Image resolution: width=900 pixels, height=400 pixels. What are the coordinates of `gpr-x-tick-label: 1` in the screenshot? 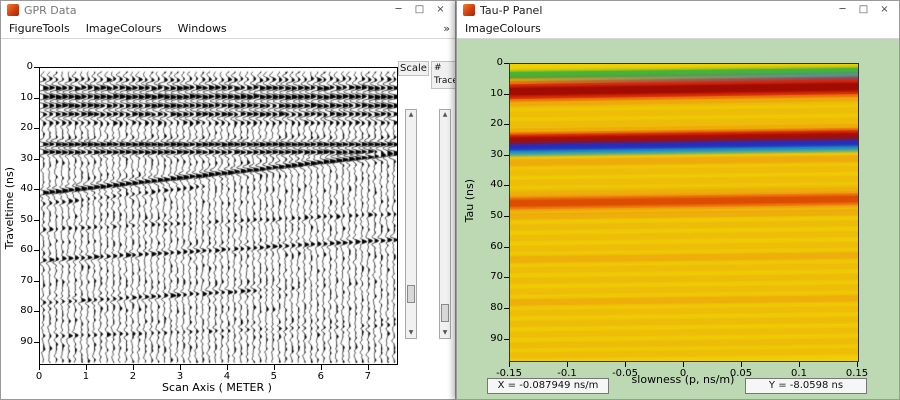 It's located at (86, 376).